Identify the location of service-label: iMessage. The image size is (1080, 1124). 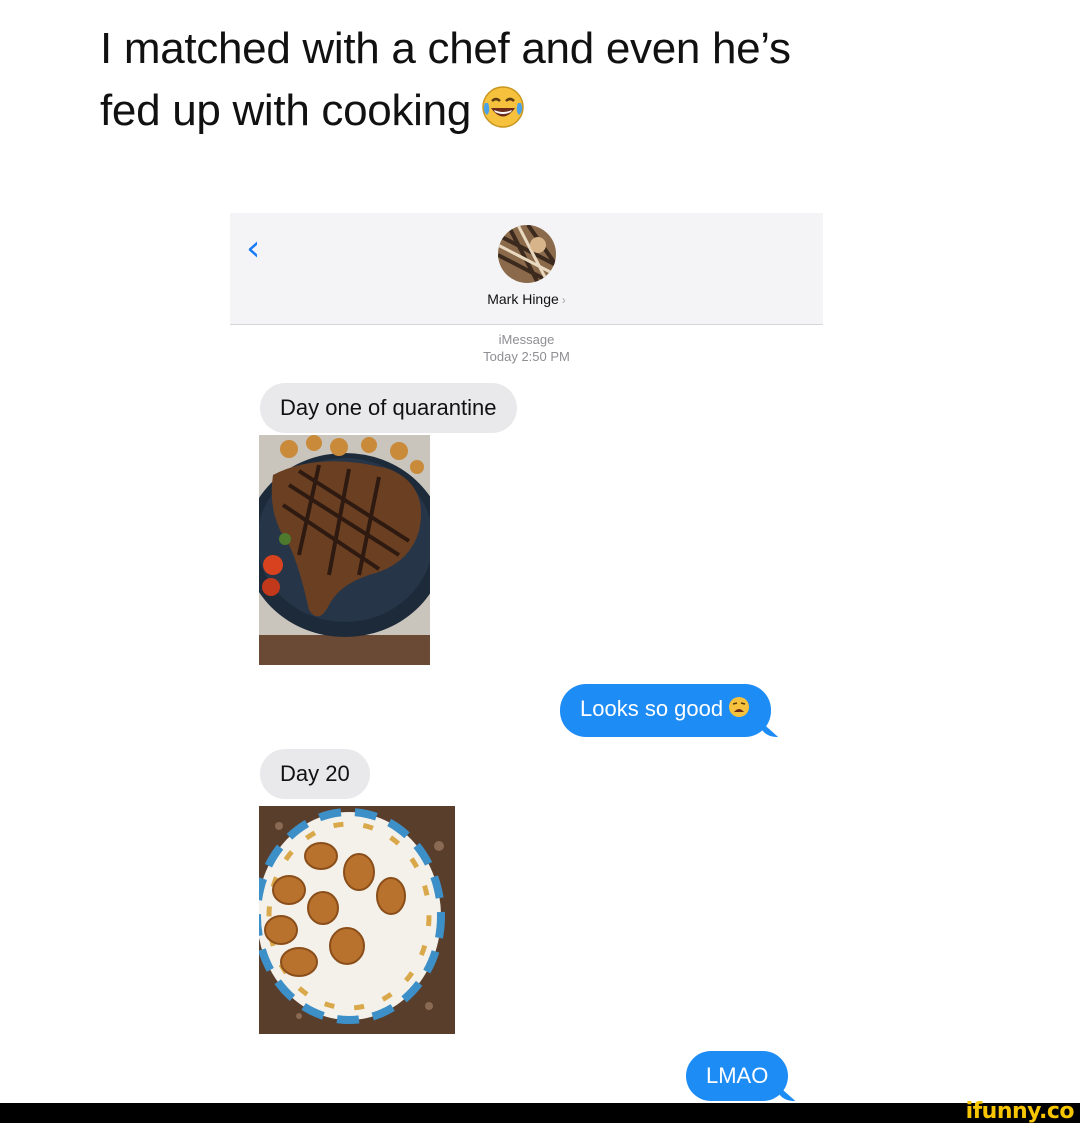
(526, 339).